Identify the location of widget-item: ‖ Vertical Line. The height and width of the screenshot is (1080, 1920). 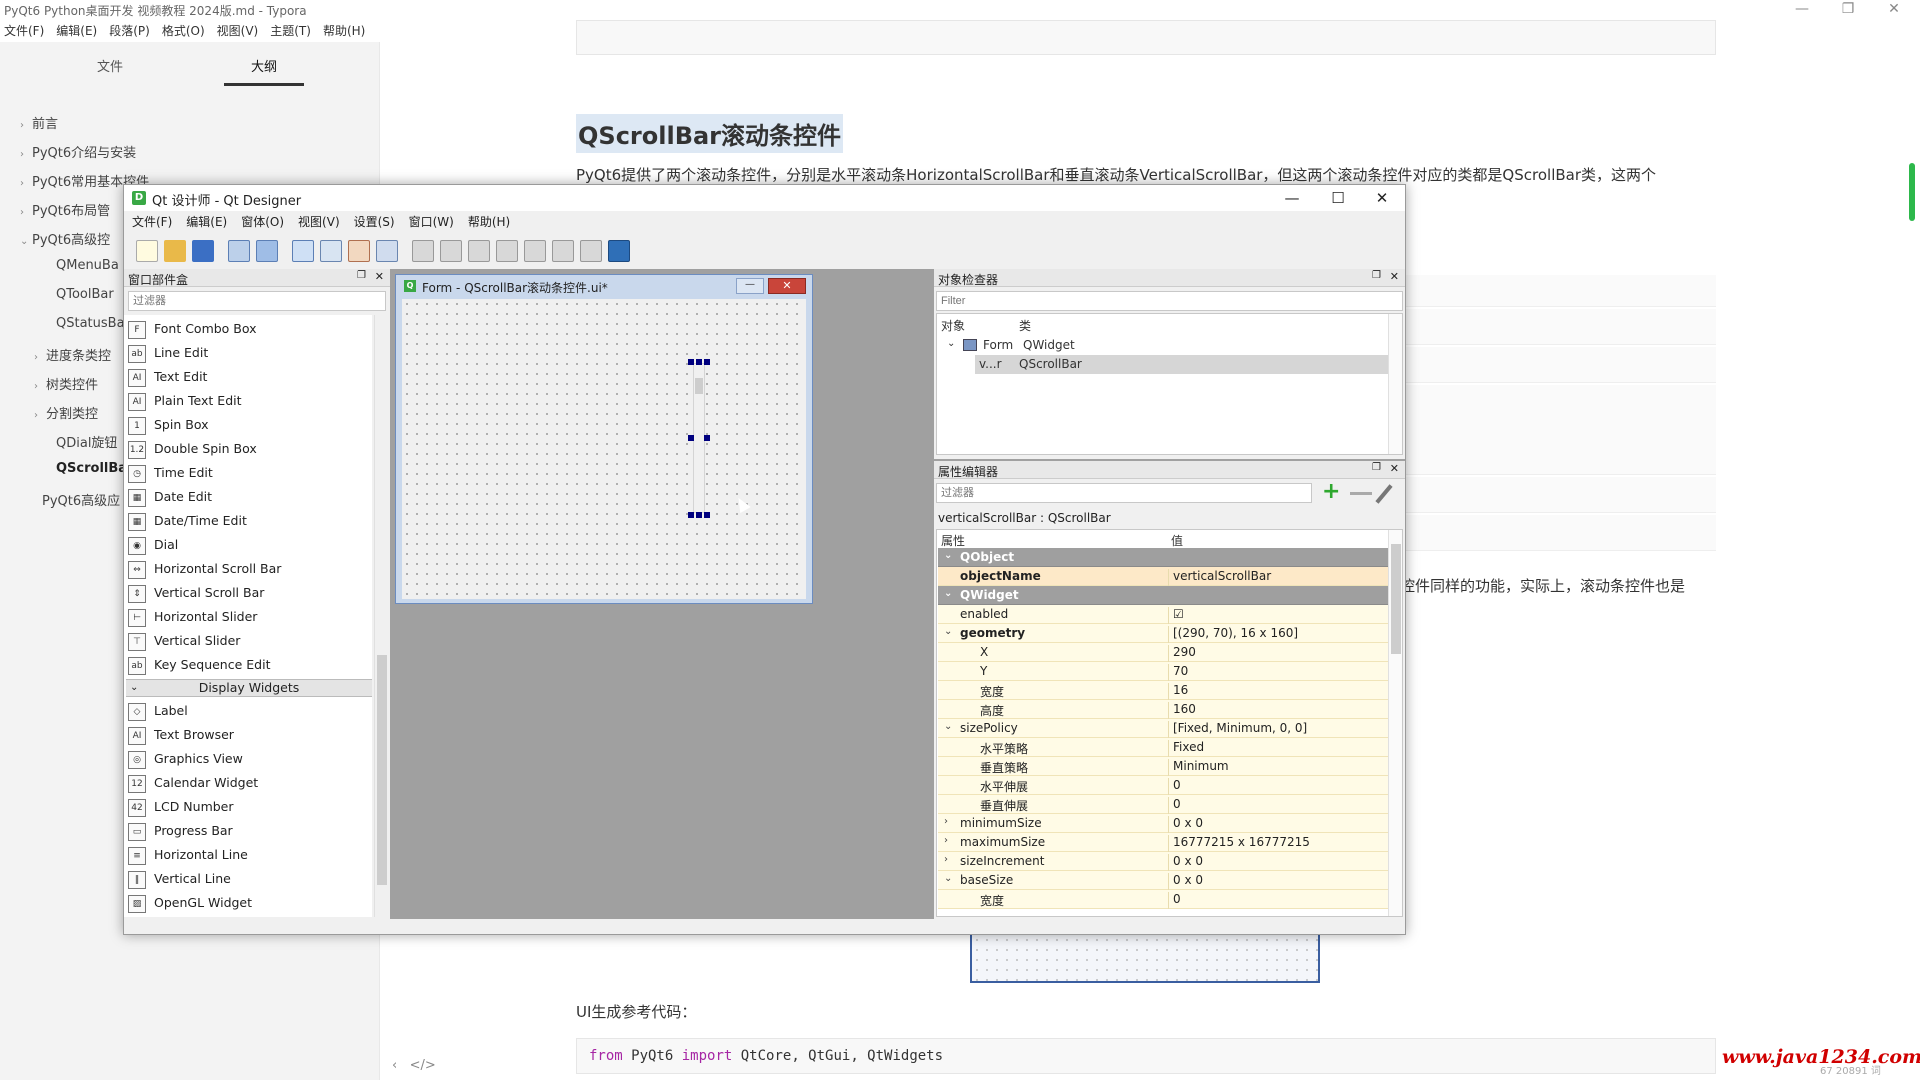
(248, 879).